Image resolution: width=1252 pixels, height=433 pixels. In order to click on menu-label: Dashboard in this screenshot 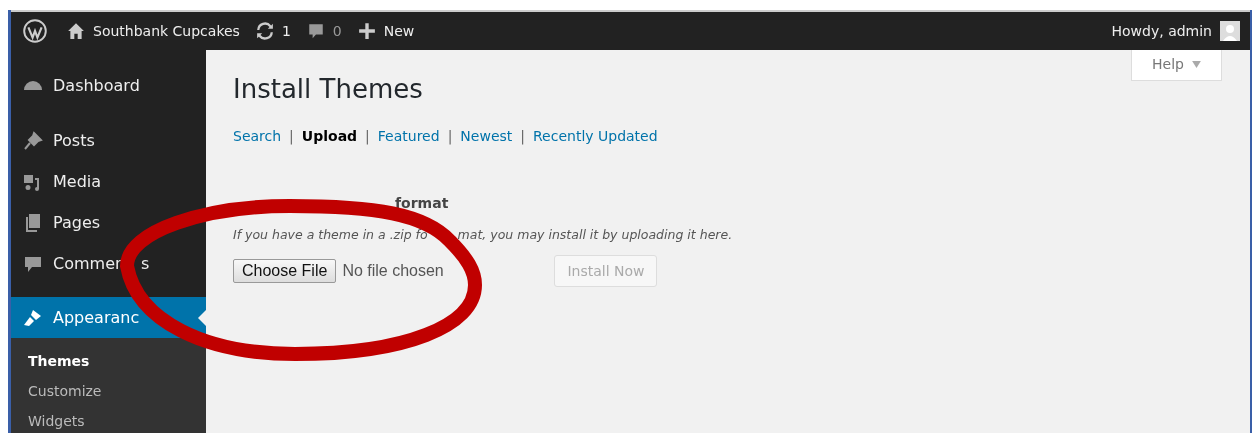, I will do `click(96, 85)`.